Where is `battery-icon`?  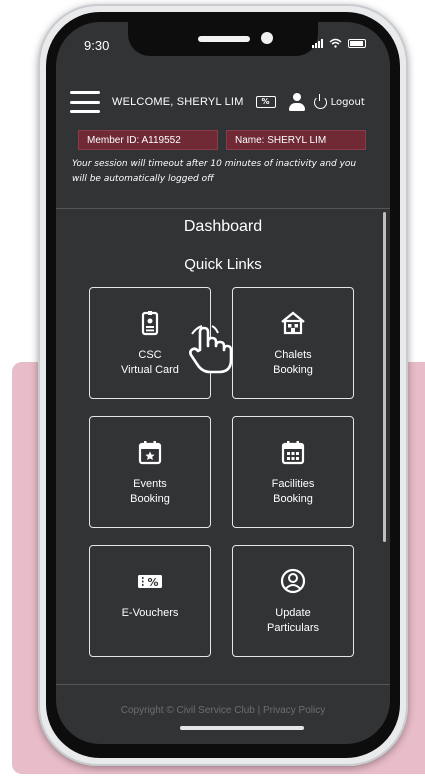 battery-icon is located at coordinates (357, 43).